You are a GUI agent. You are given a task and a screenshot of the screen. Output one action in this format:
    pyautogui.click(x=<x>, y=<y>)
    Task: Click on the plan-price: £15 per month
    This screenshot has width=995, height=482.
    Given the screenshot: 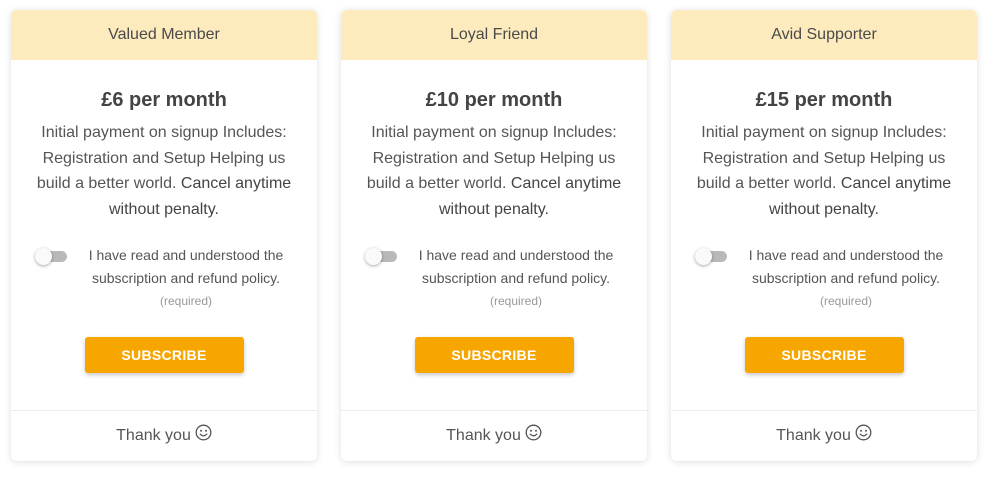 What is the action you would take?
    pyautogui.click(x=824, y=100)
    